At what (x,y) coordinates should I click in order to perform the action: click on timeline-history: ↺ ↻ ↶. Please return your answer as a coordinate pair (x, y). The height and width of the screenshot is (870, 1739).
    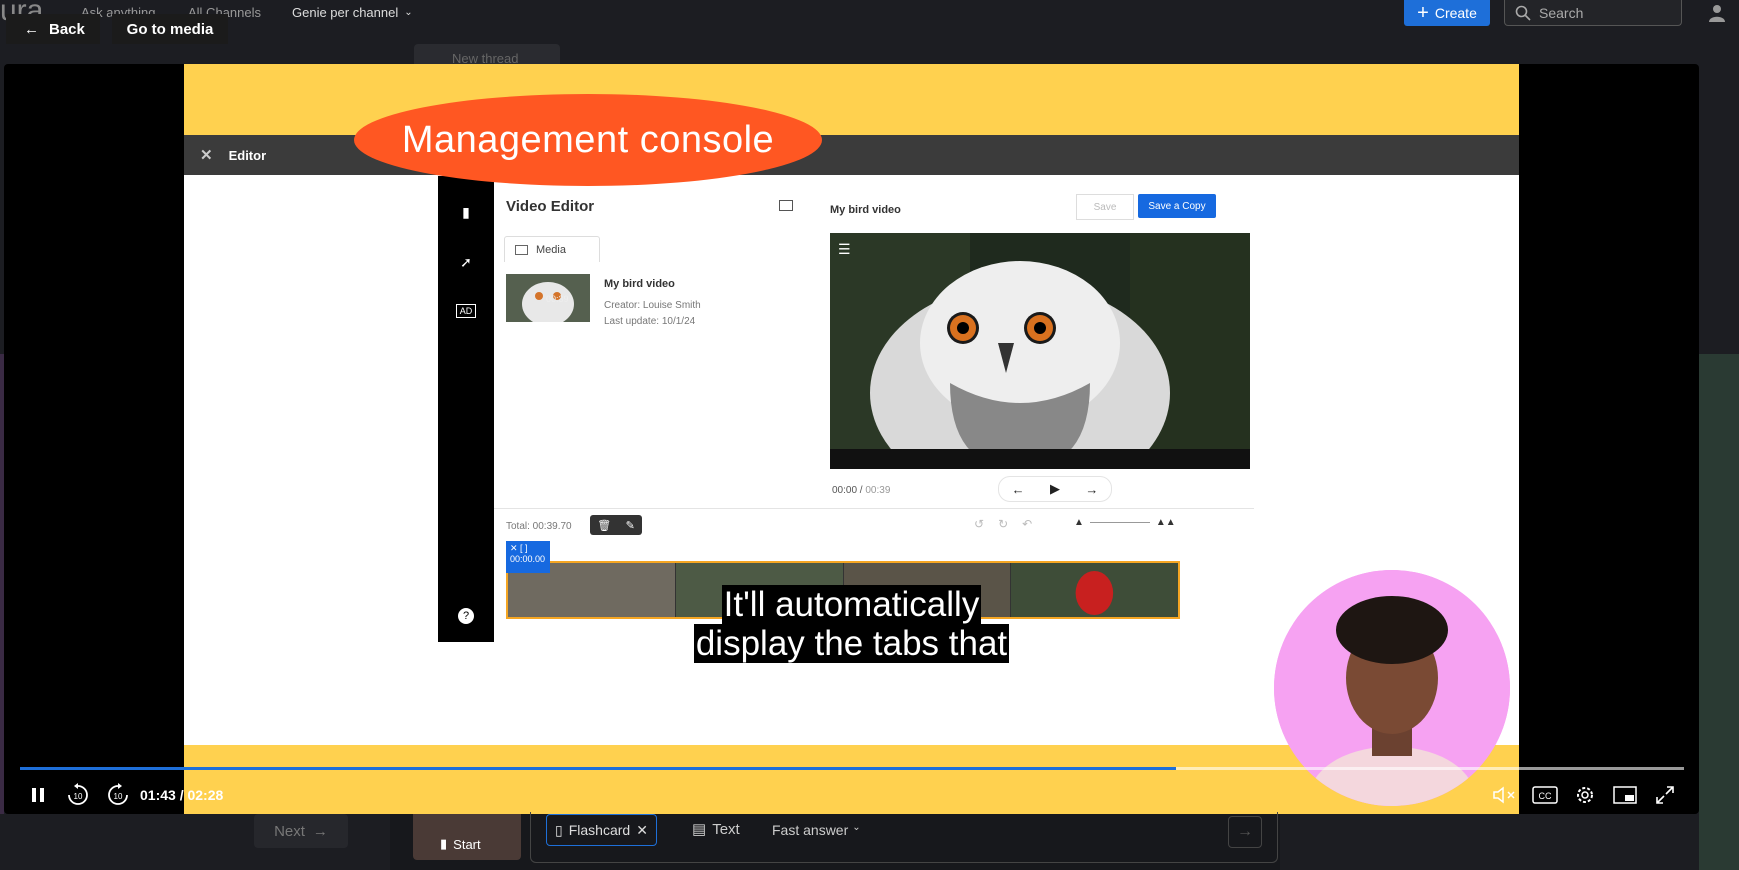
    Looking at the image, I should click on (1003, 524).